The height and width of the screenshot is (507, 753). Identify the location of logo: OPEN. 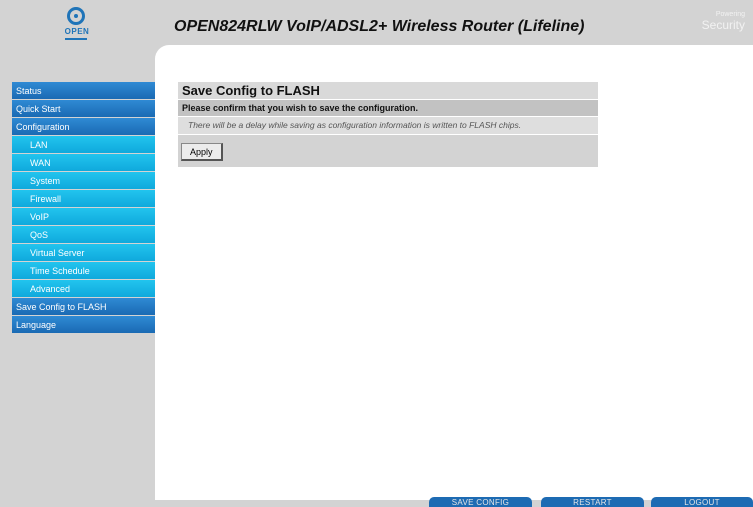
(77, 30).